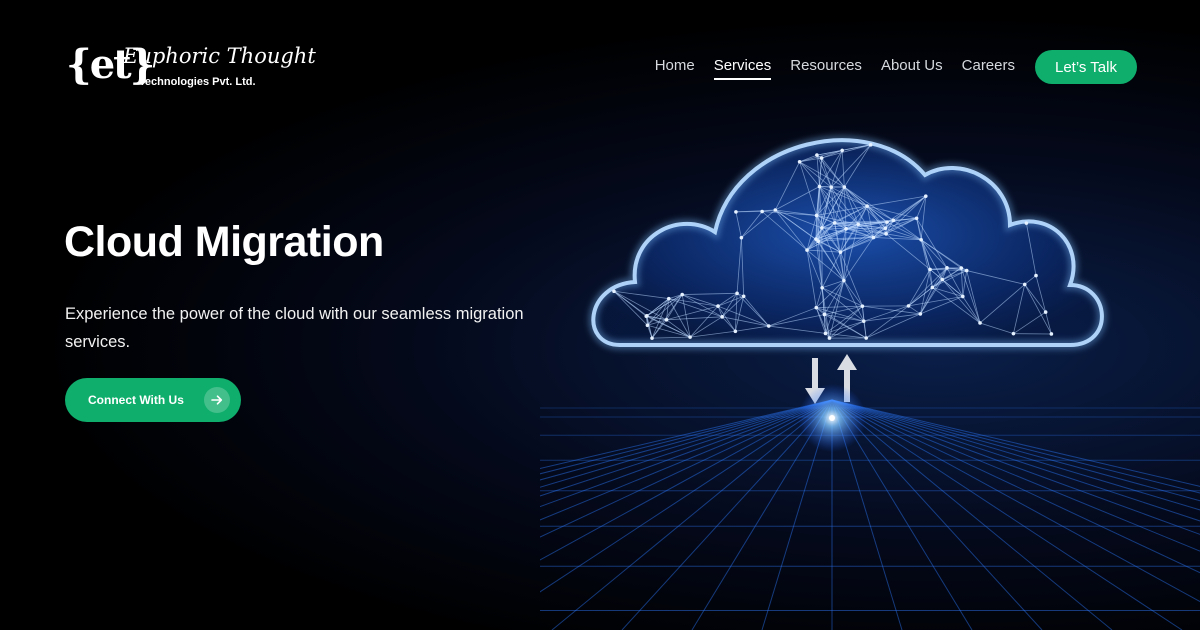 The image size is (1200, 630). Describe the element at coordinates (847, 242) in the screenshot. I see `cloud-network-icon` at that location.